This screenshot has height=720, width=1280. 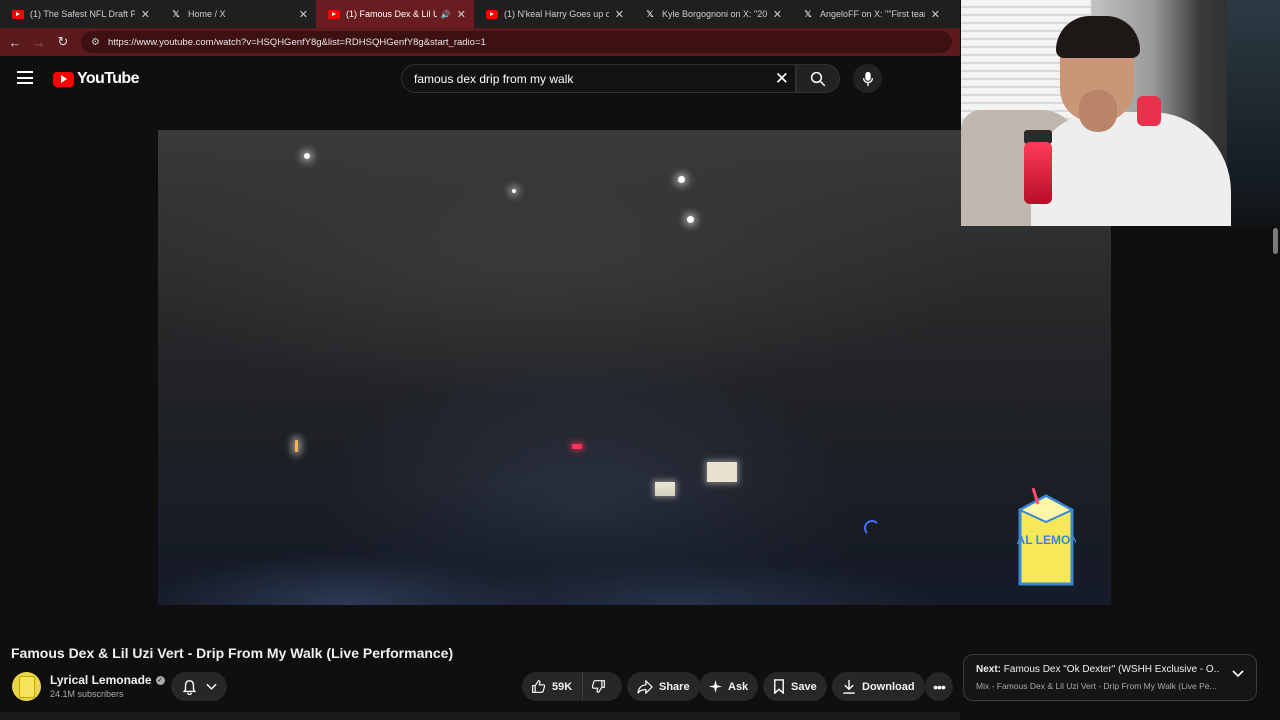 I want to click on search-query: famous dex drip from my walk, so click(x=494, y=78).